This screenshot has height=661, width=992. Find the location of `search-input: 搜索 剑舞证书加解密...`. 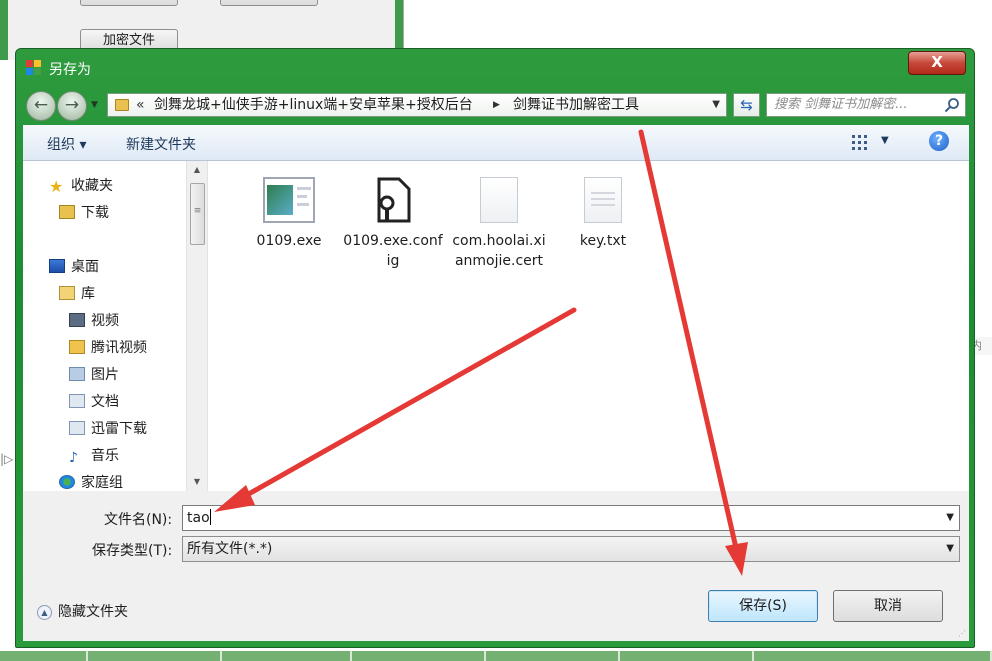

search-input: 搜索 剑舞证书加解密... is located at coordinates (866, 105).